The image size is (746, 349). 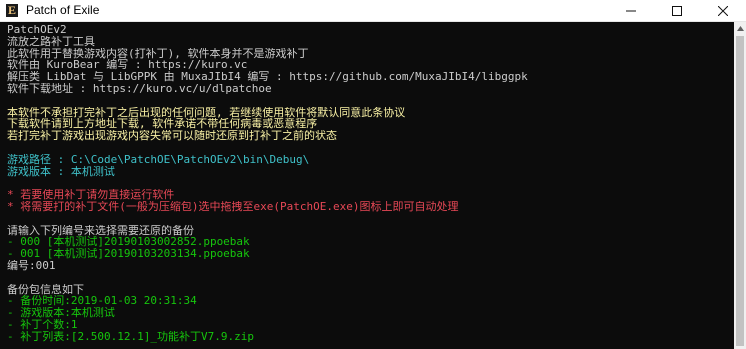 What do you see at coordinates (130, 336) in the screenshot?
I see `backup-info-item: - 补丁列表:[2.500.12.1]_功能补丁V7.9.zip` at bounding box center [130, 336].